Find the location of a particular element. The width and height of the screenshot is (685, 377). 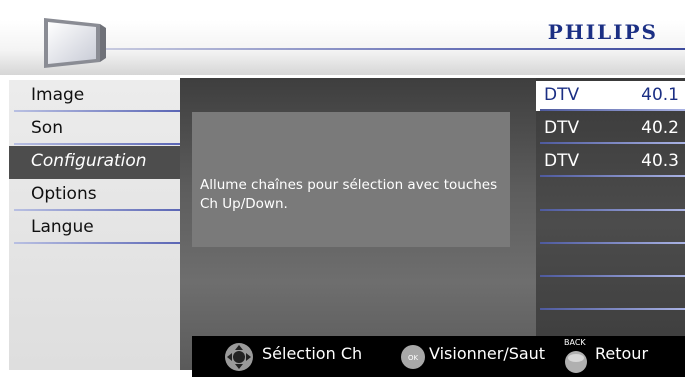

channel-row: DTV 40.3 is located at coordinates (610, 162).